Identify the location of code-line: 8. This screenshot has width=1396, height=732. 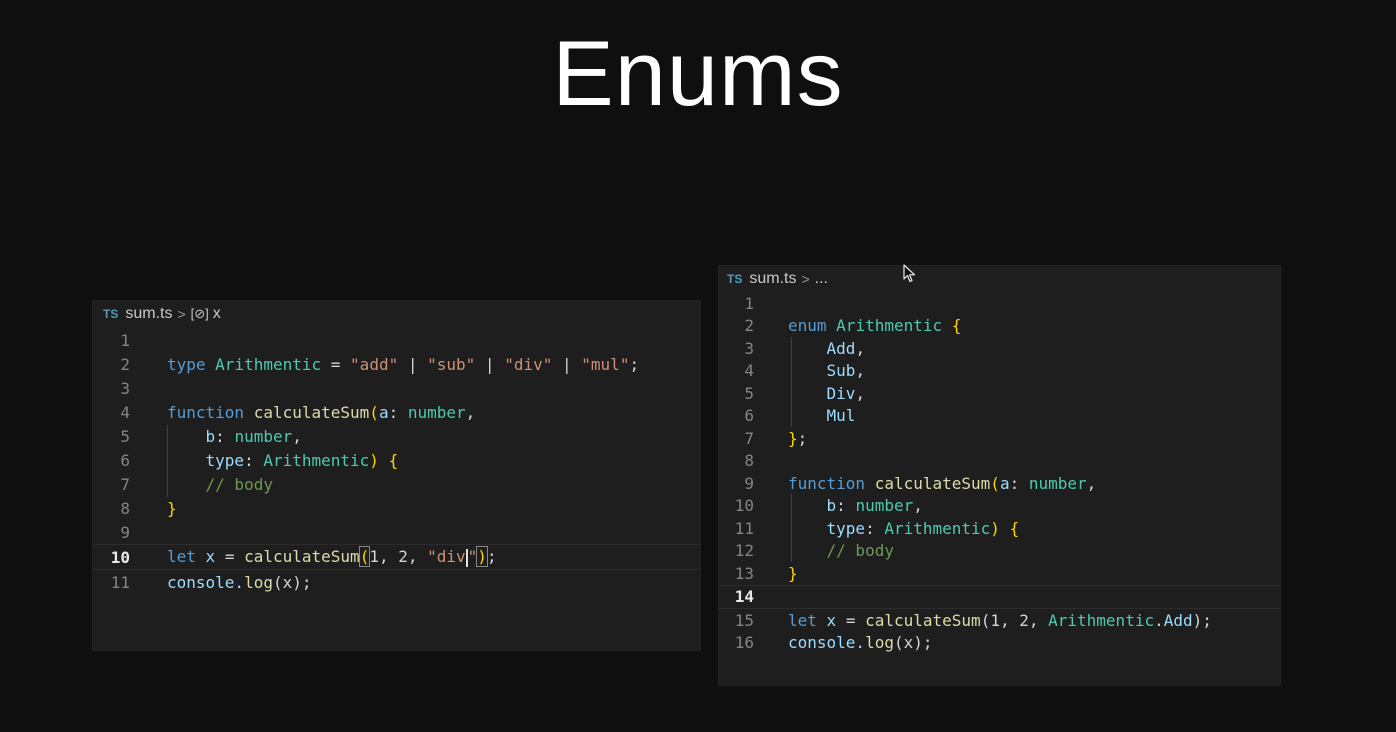
(999, 461).